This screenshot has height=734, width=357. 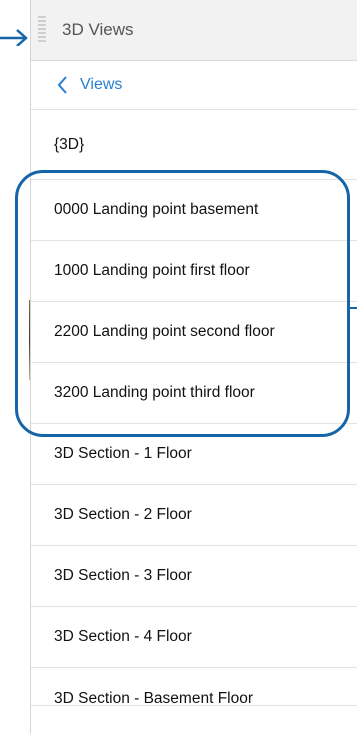 I want to click on list-item: 0000 Landing point basement, so click(x=194, y=210).